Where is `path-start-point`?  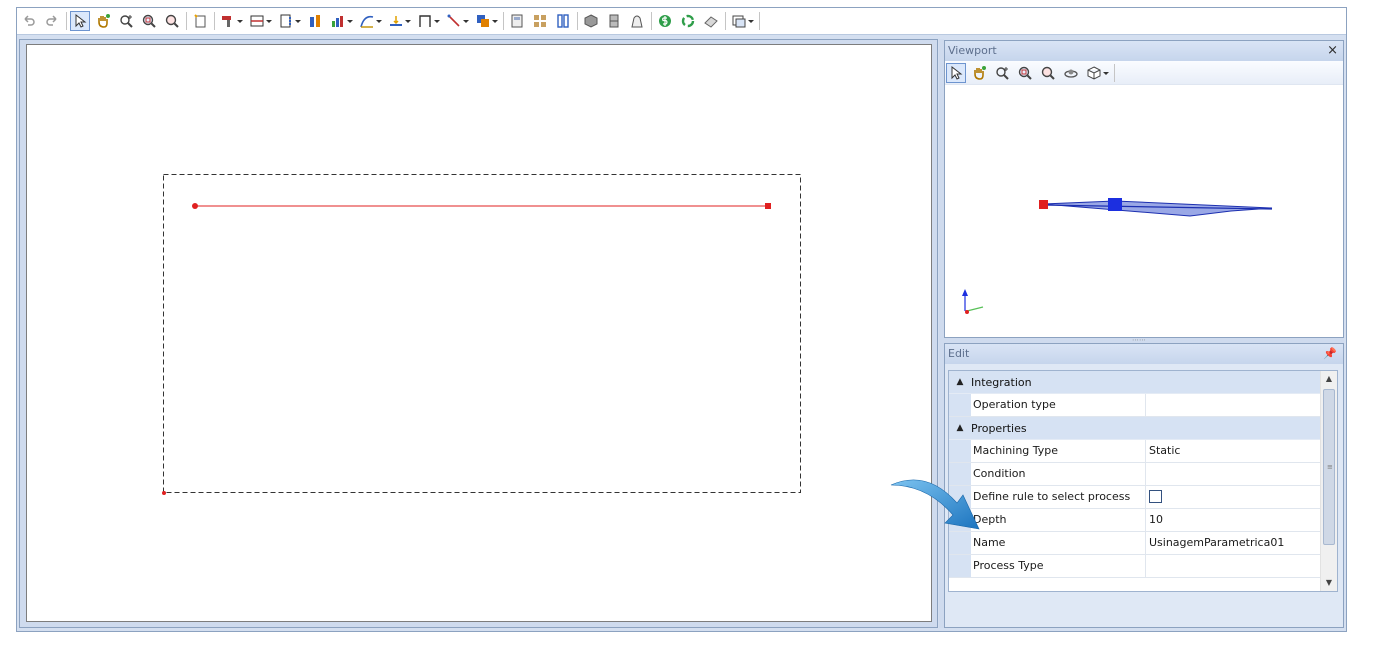
path-start-point is located at coordinates (195, 206).